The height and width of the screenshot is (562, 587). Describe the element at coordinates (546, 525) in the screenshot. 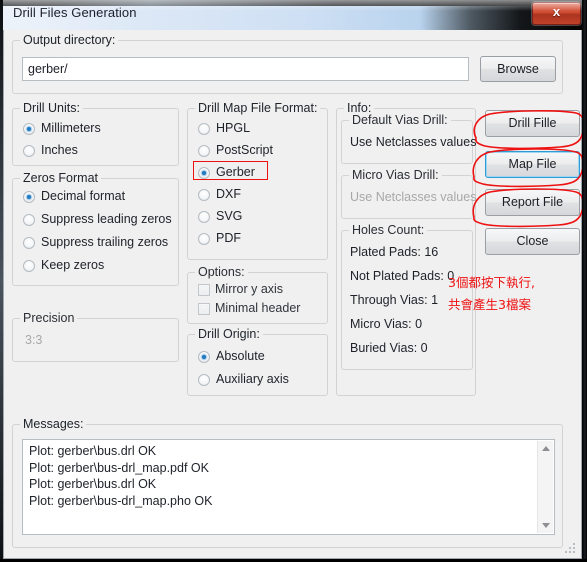

I see `scroll-down-icon` at that location.